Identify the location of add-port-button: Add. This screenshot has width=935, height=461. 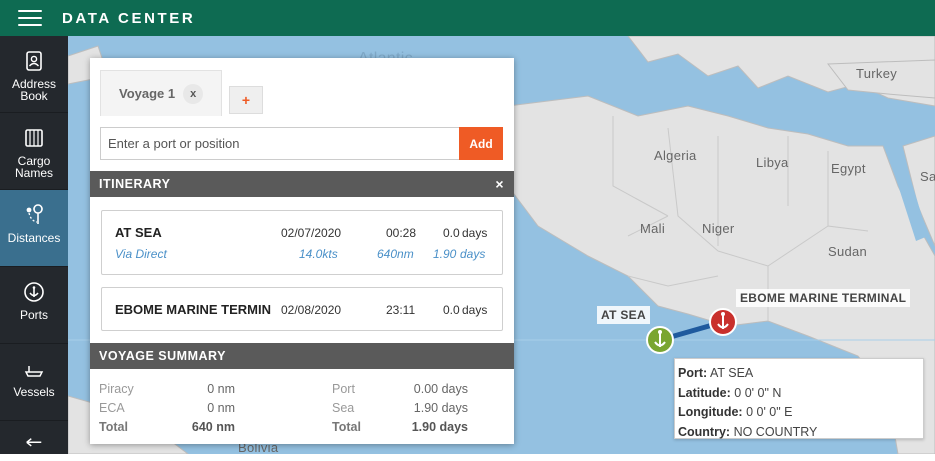
(481, 143).